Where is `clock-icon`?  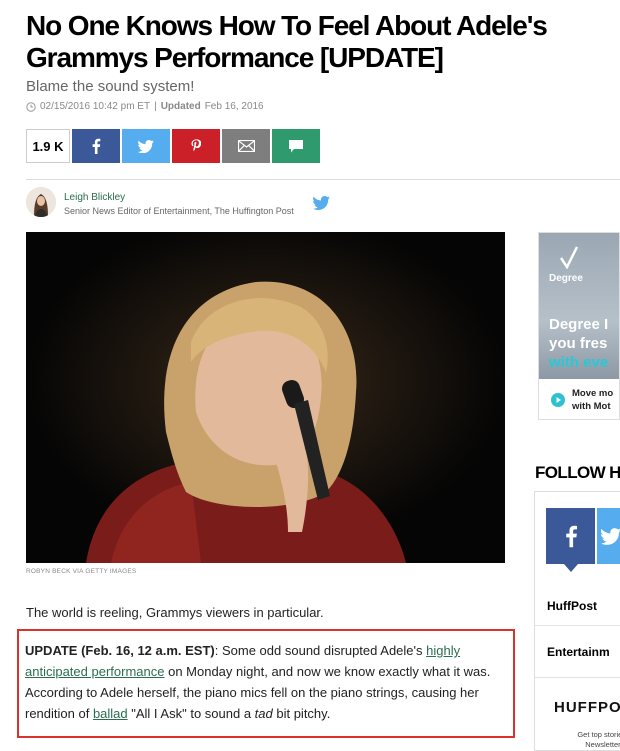 clock-icon is located at coordinates (31, 106).